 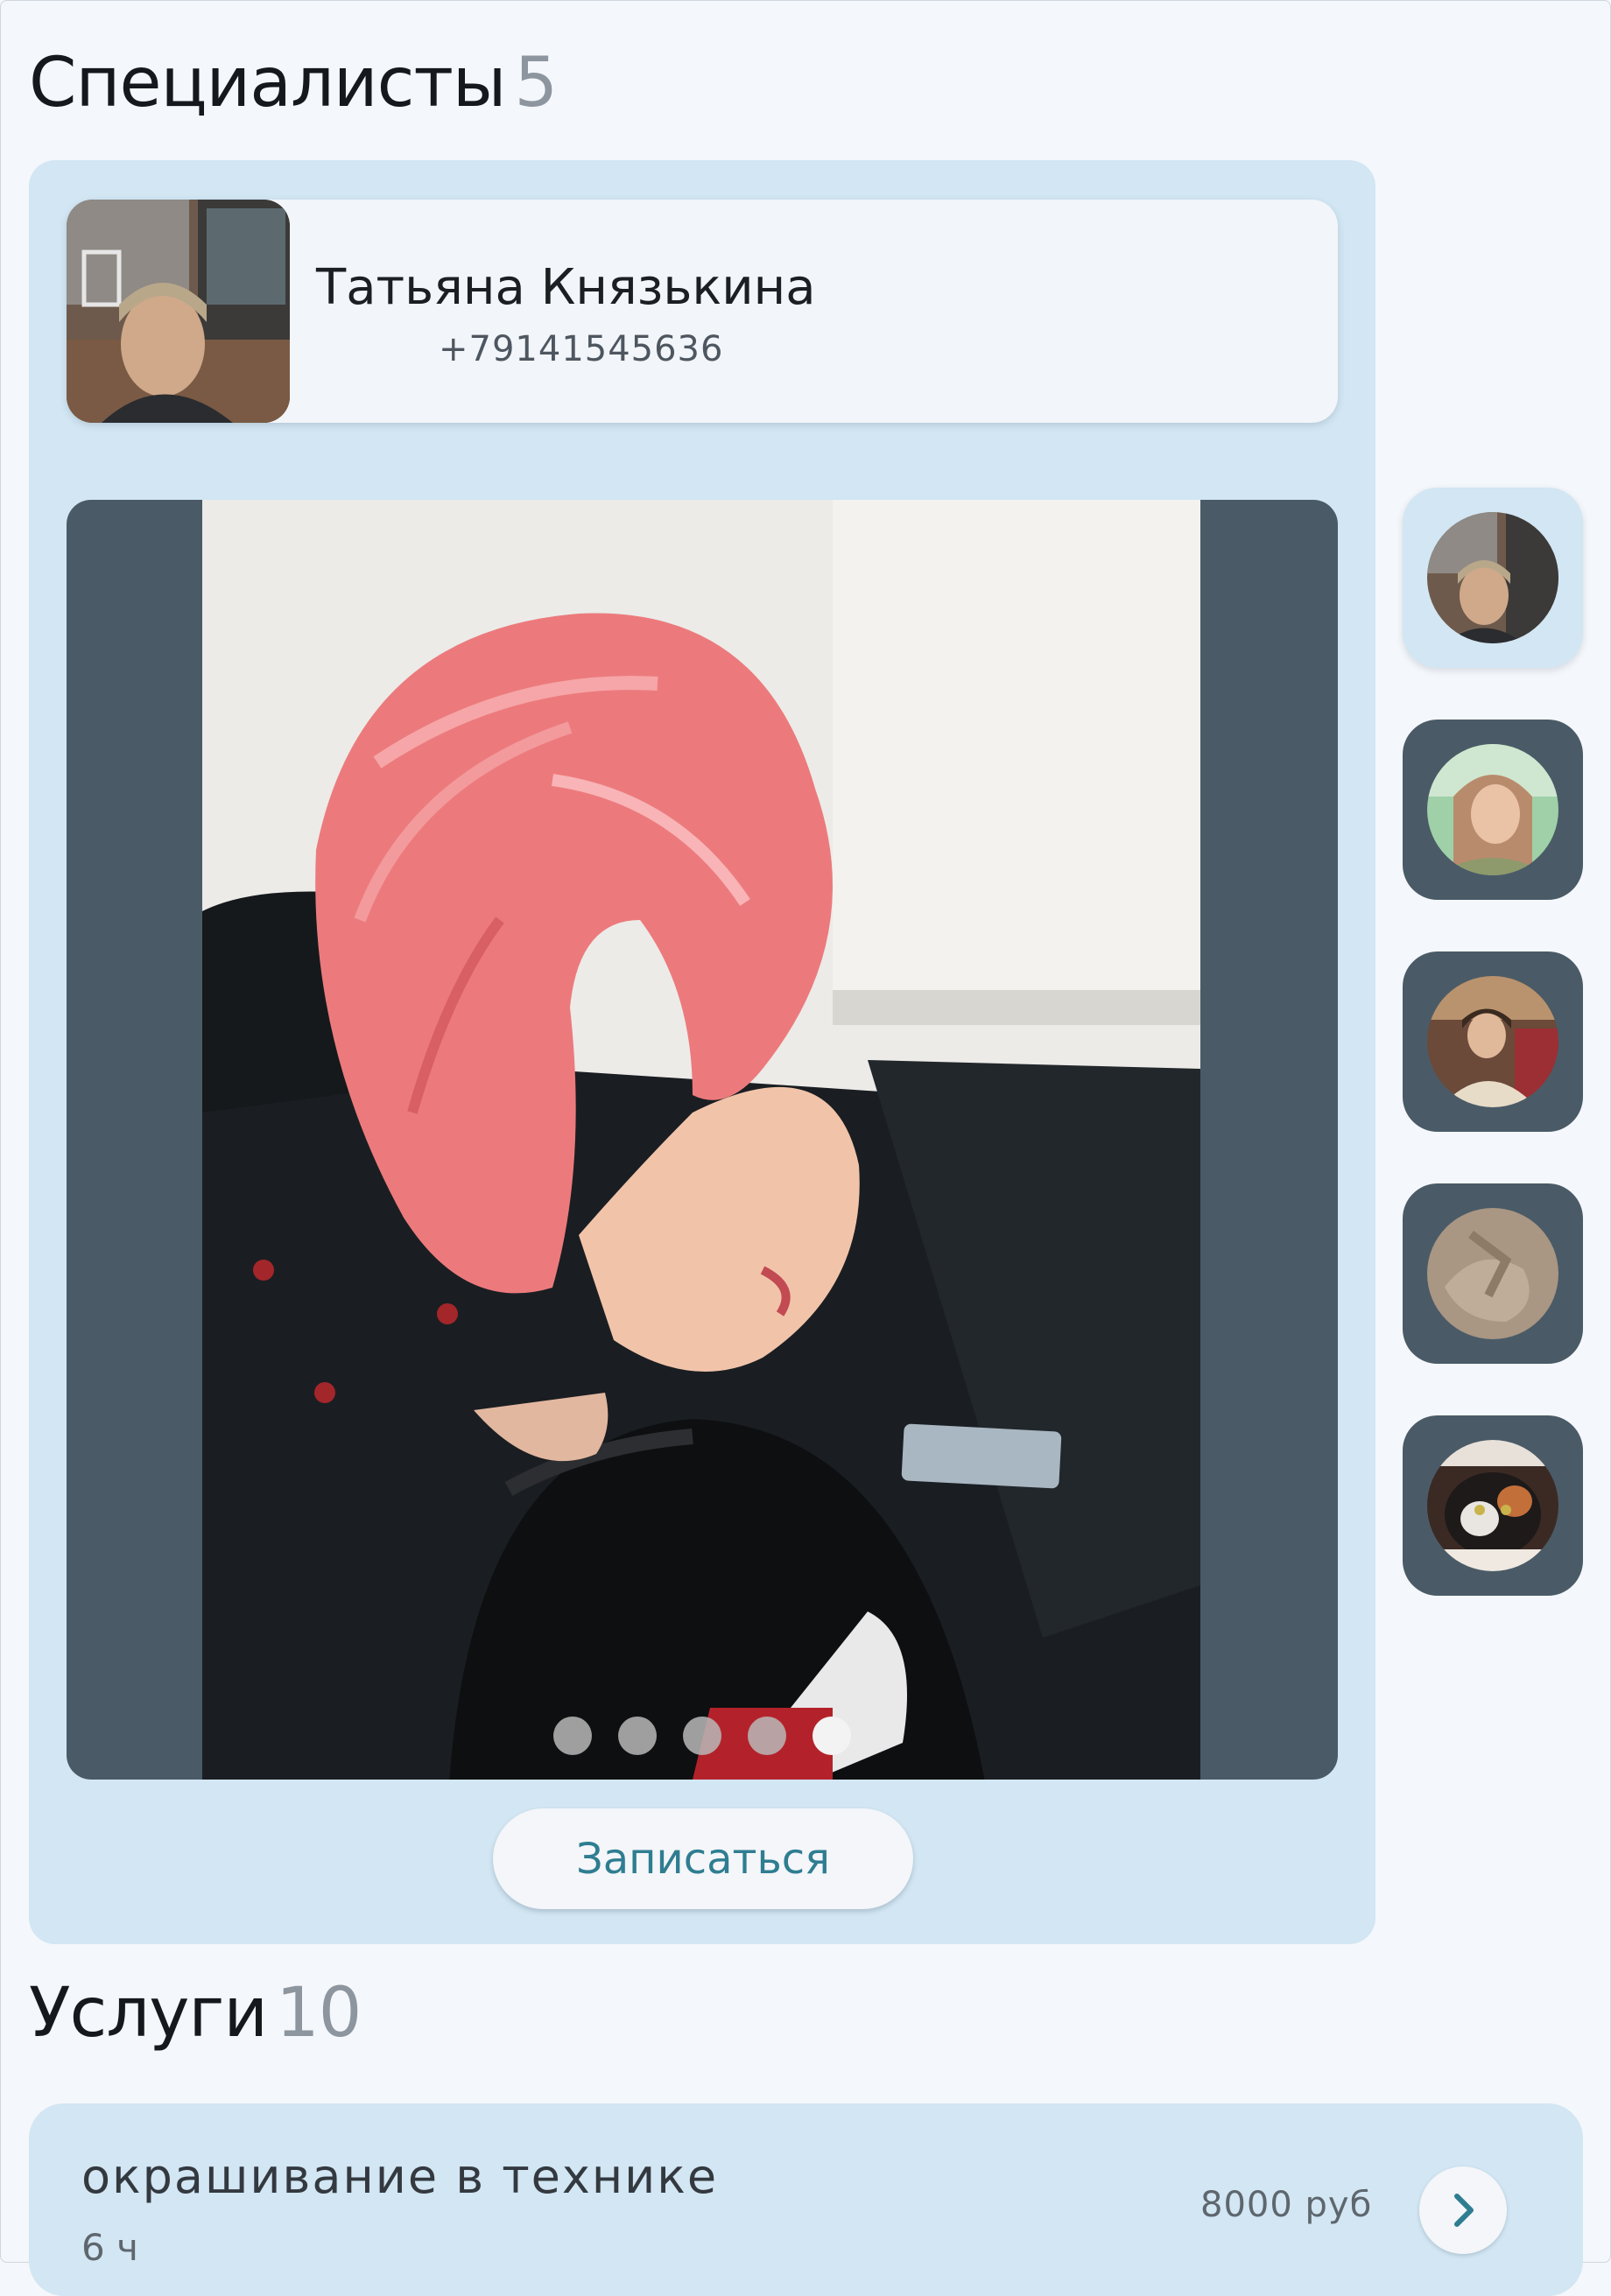 I want to click on specialists-title: Специалисты, so click(x=267, y=83).